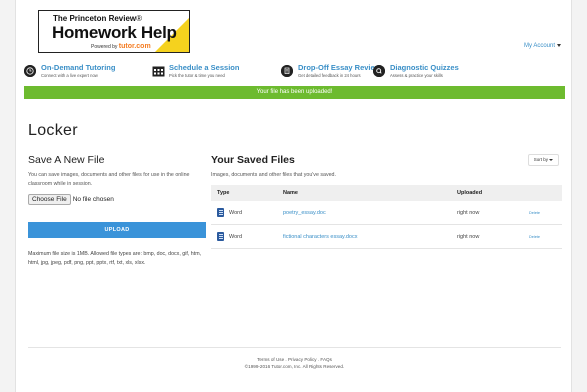  I want to click on table-row: Word poetry_essay.doc right now Delete, so click(386, 213).